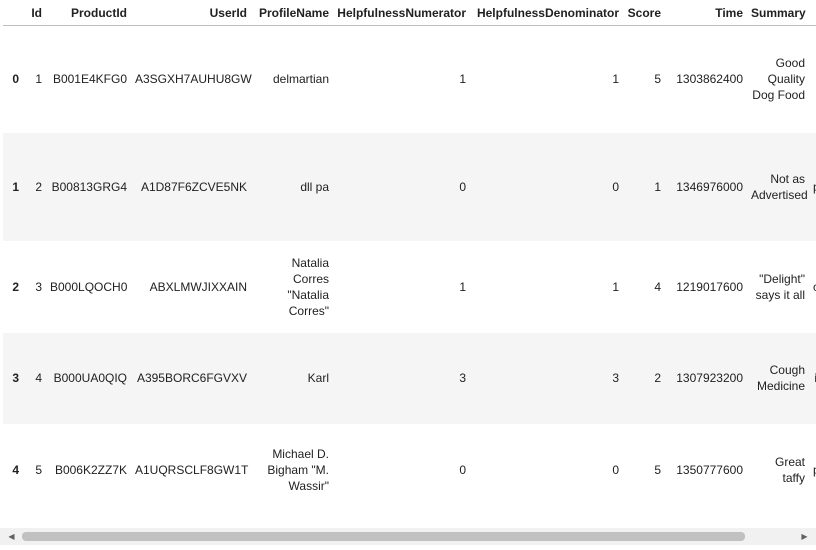 The height and width of the screenshot is (550, 816). Describe the element at coordinates (812, 13) in the screenshot. I see `column-header-text-clipped` at that location.